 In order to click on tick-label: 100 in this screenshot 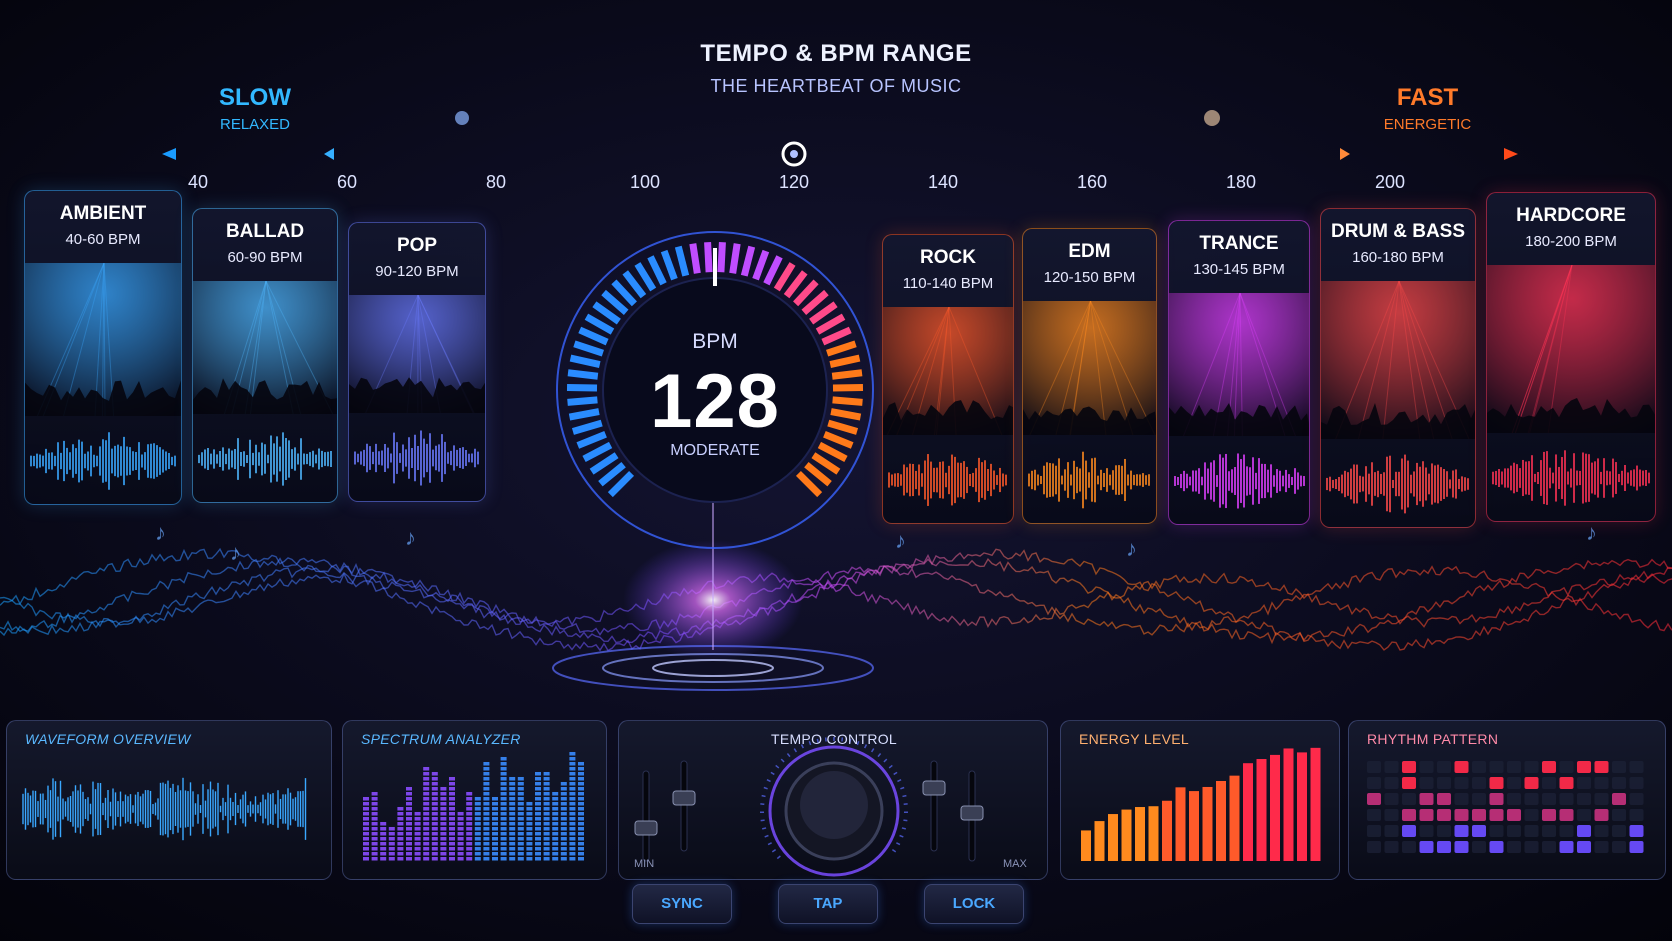, I will do `click(645, 182)`.